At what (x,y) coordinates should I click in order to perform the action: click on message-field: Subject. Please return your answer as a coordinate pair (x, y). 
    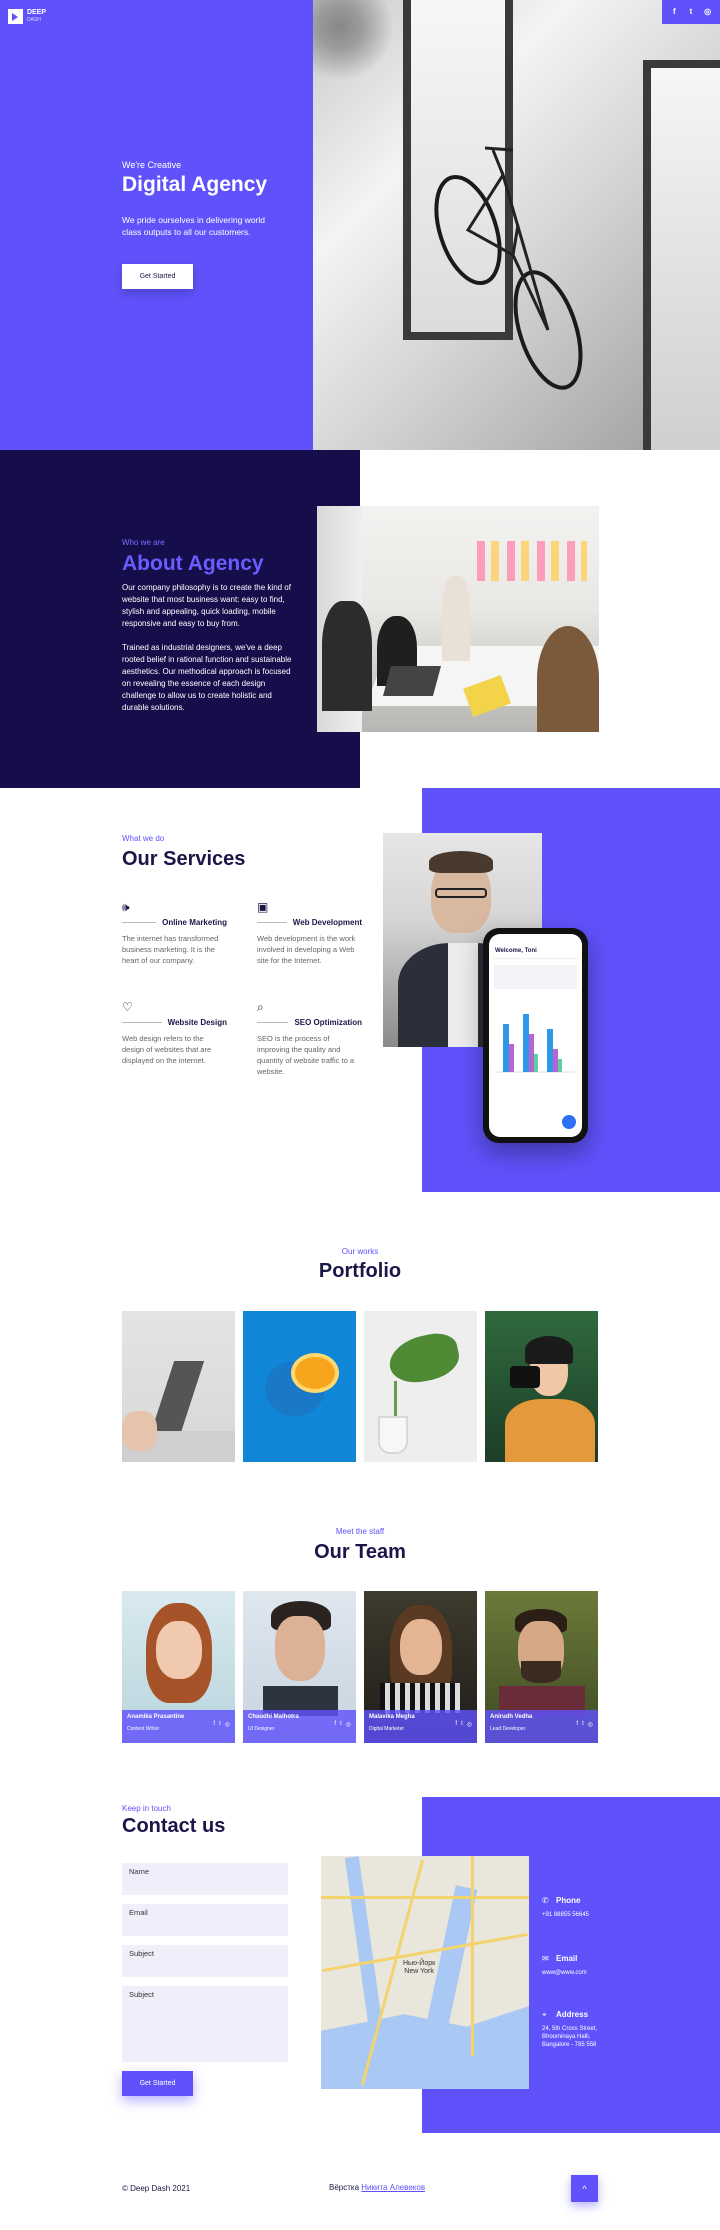
    Looking at the image, I should click on (205, 2024).